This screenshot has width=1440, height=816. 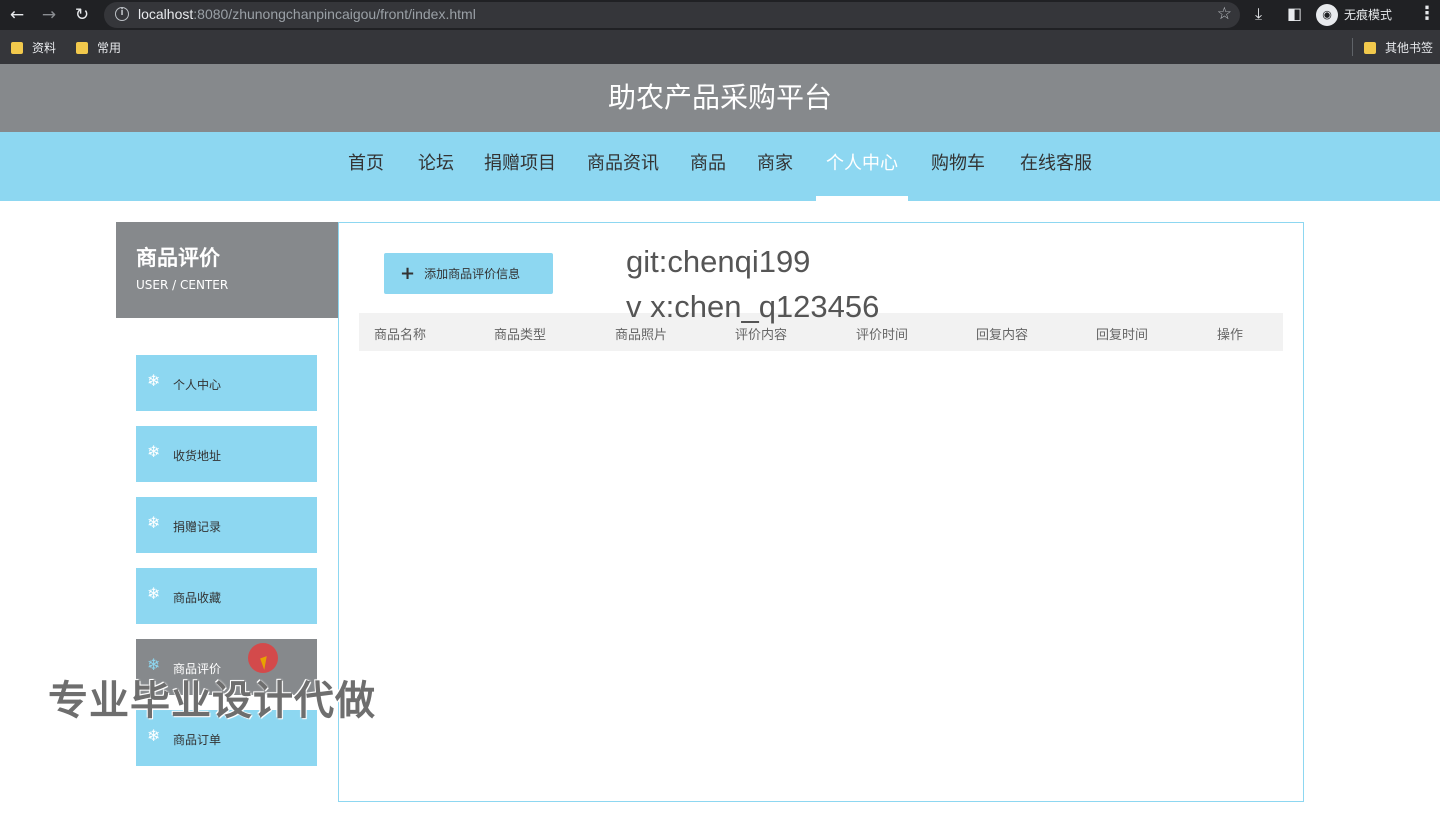 What do you see at coordinates (1368, 15) in the screenshot?
I see `incognito-label: 无痕模式` at bounding box center [1368, 15].